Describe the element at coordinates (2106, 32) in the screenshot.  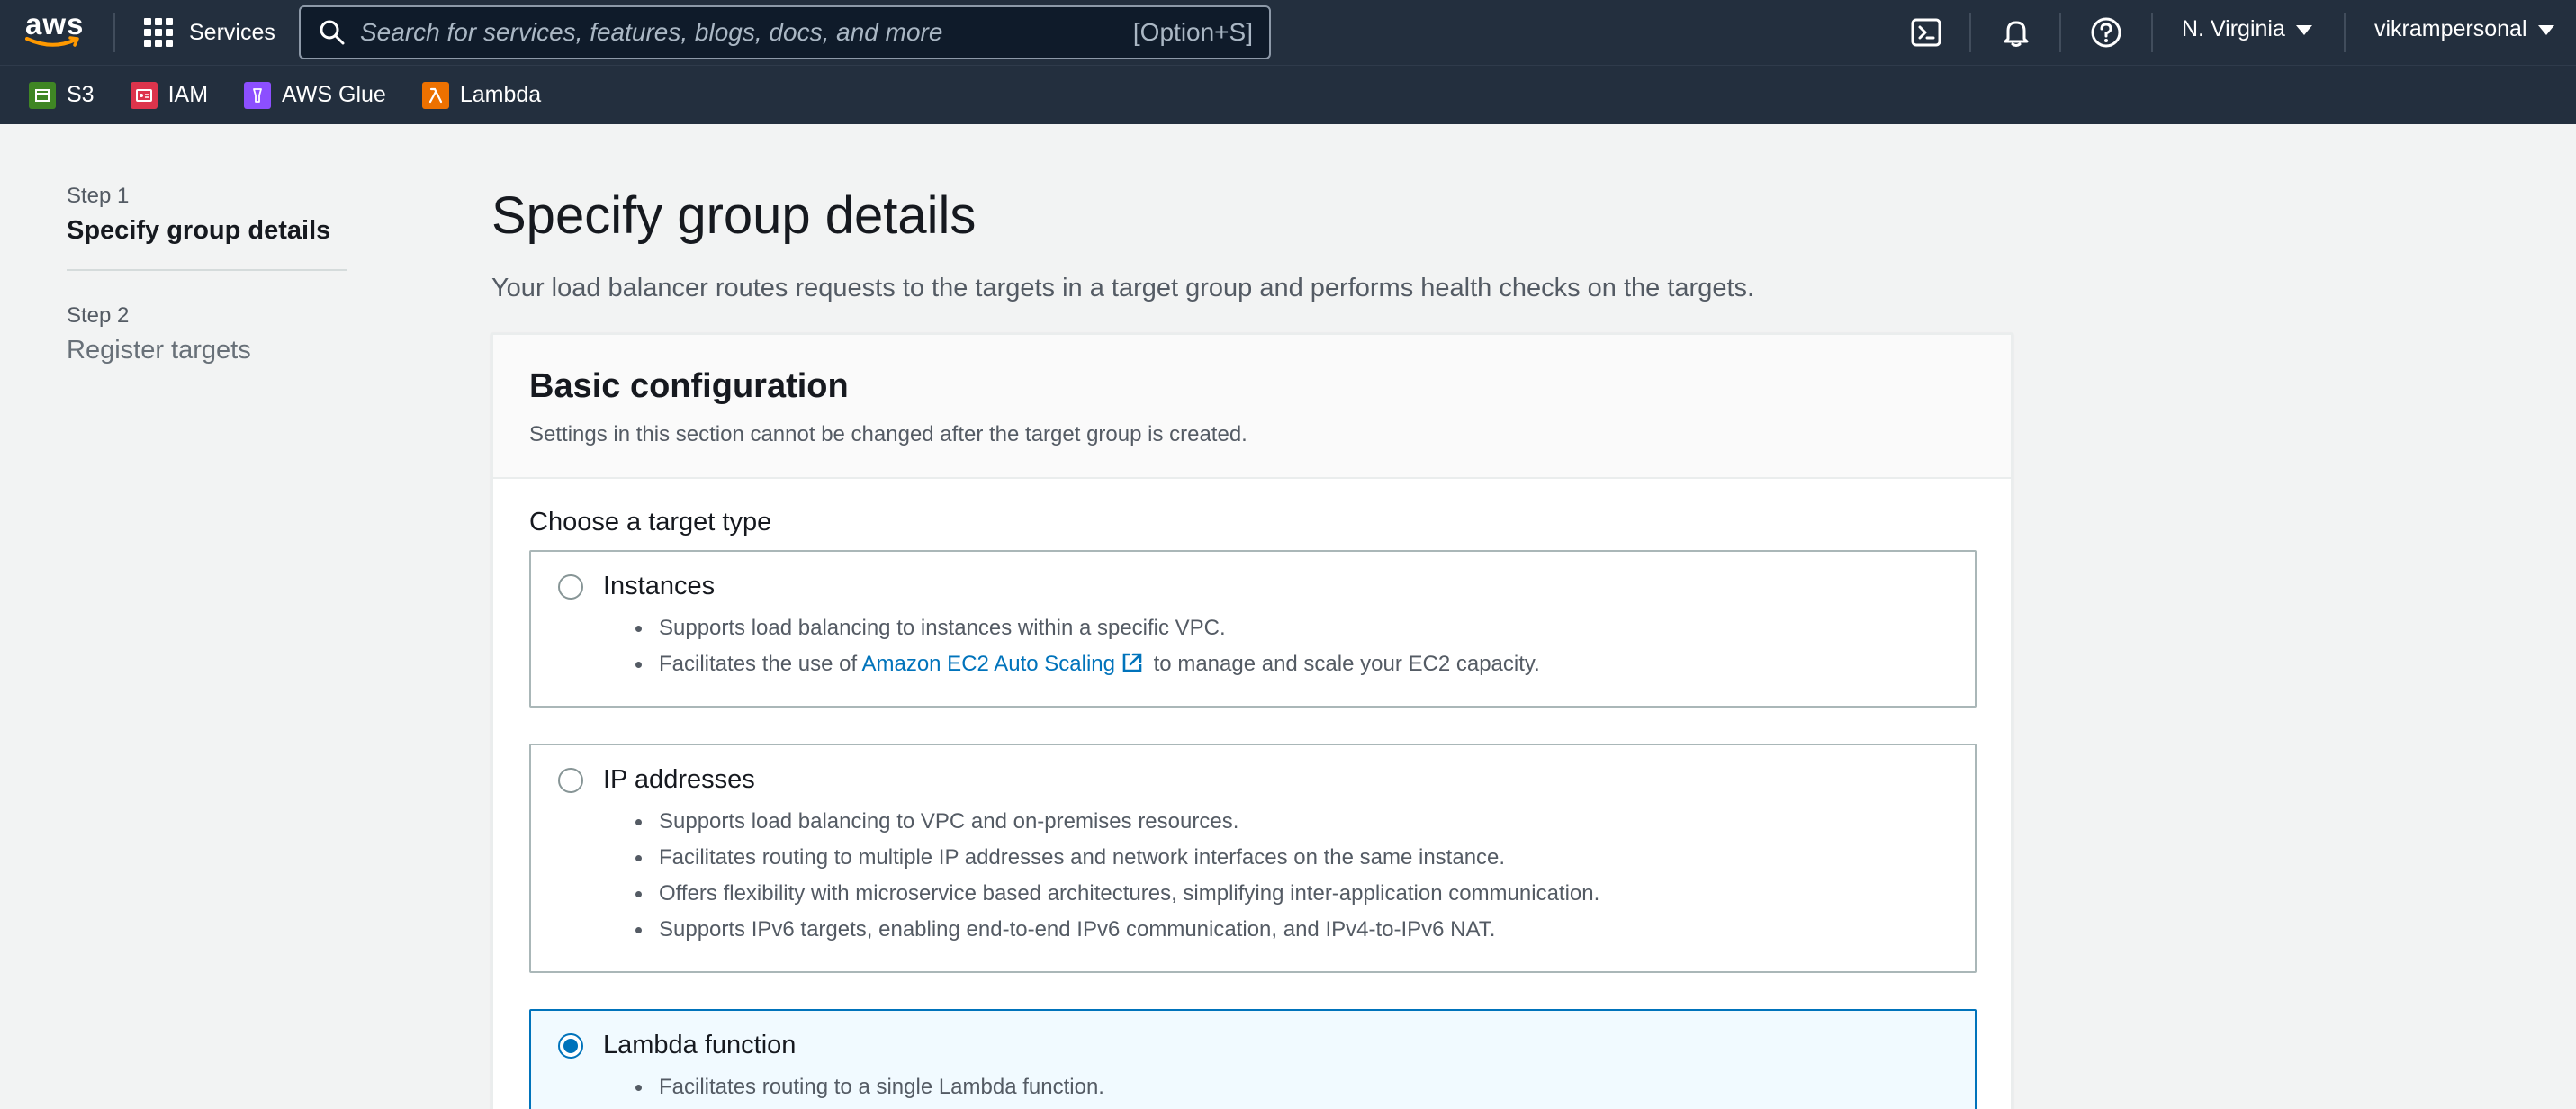
I see `help-icon` at that location.